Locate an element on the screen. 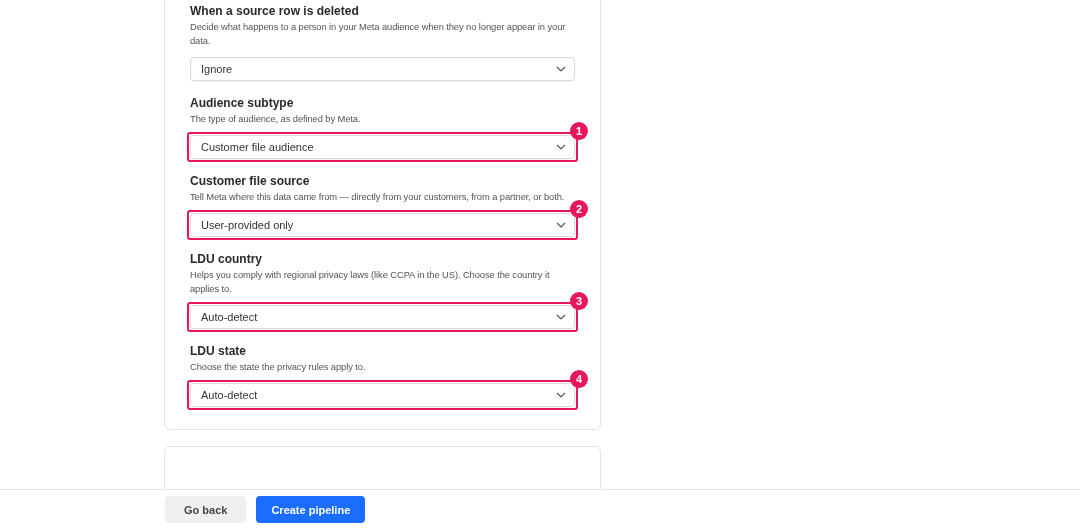 The height and width of the screenshot is (529, 1080). field-description: Choose the state the privacy rules apply to. is located at coordinates (278, 367).